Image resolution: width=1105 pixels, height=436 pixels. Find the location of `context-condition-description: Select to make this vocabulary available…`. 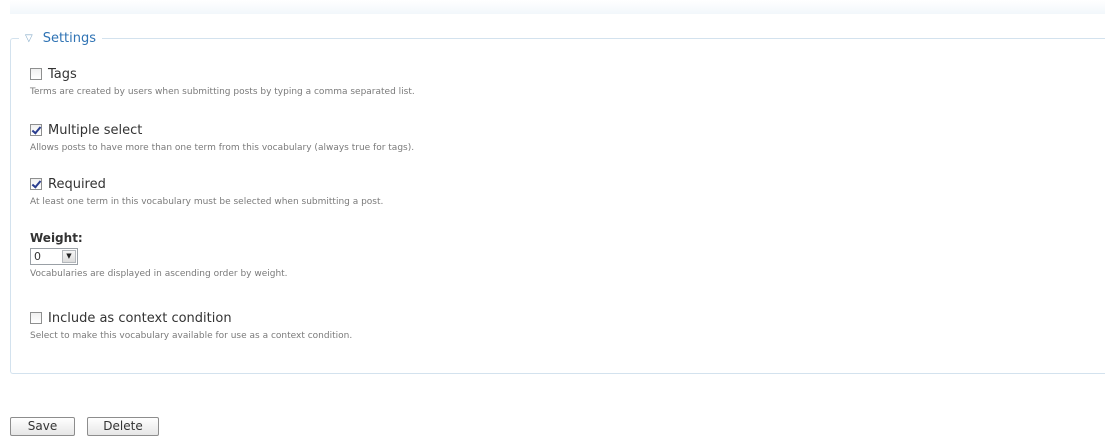

context-condition-description: Select to make this vocabulary available… is located at coordinates (191, 336).